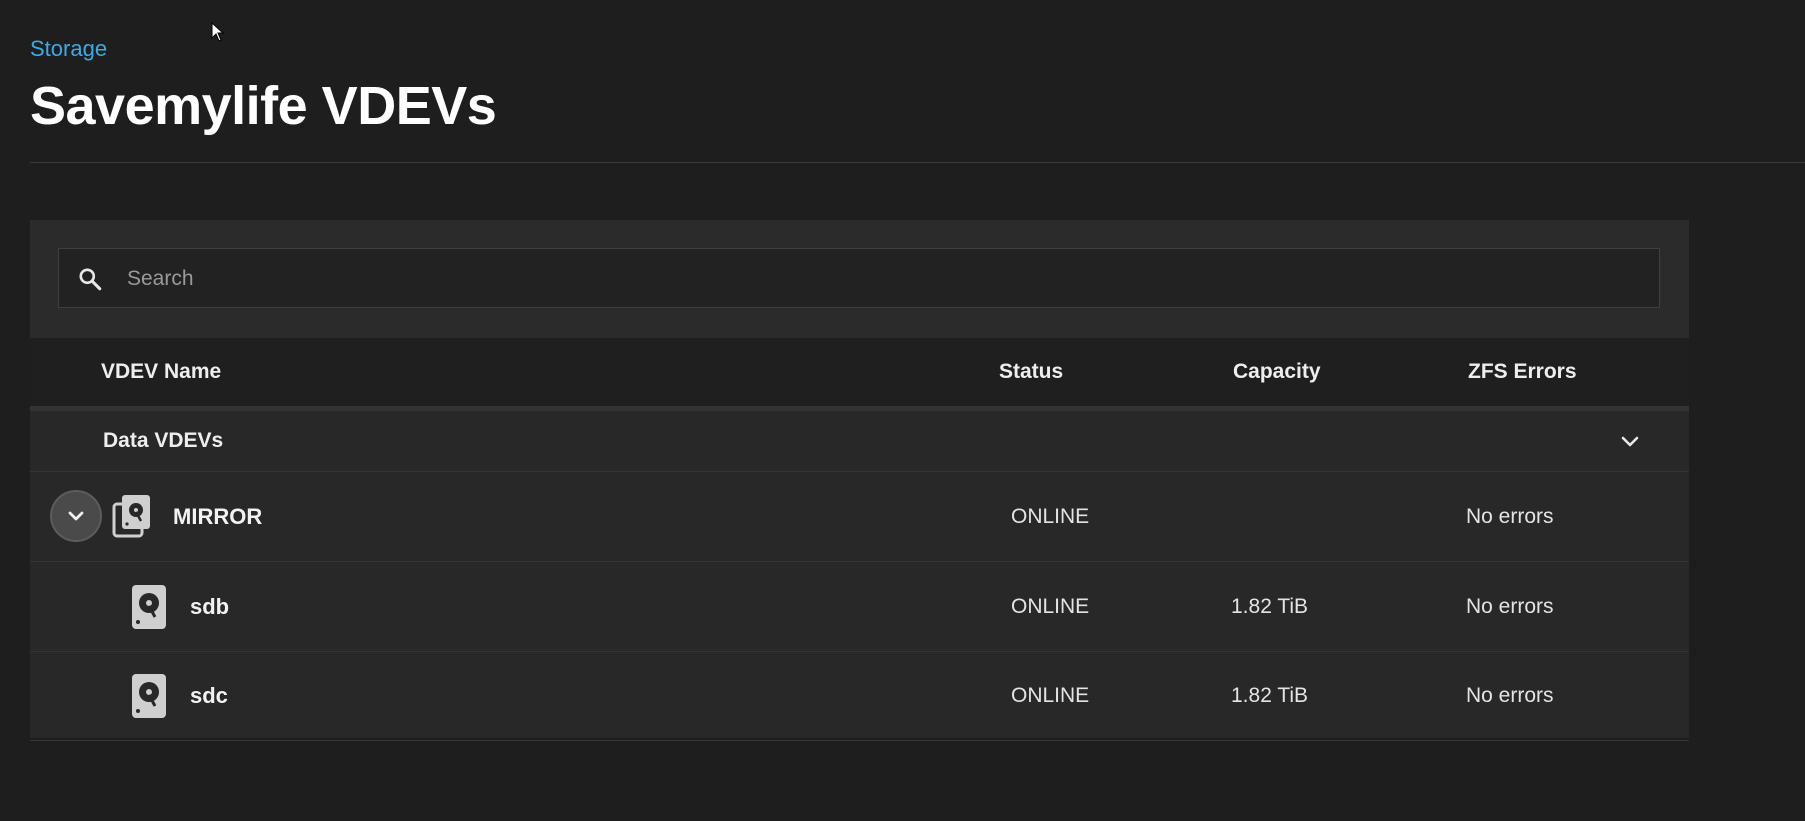 This screenshot has height=821, width=1805. Describe the element at coordinates (1031, 372) in the screenshot. I see `column-header-status: Status` at that location.